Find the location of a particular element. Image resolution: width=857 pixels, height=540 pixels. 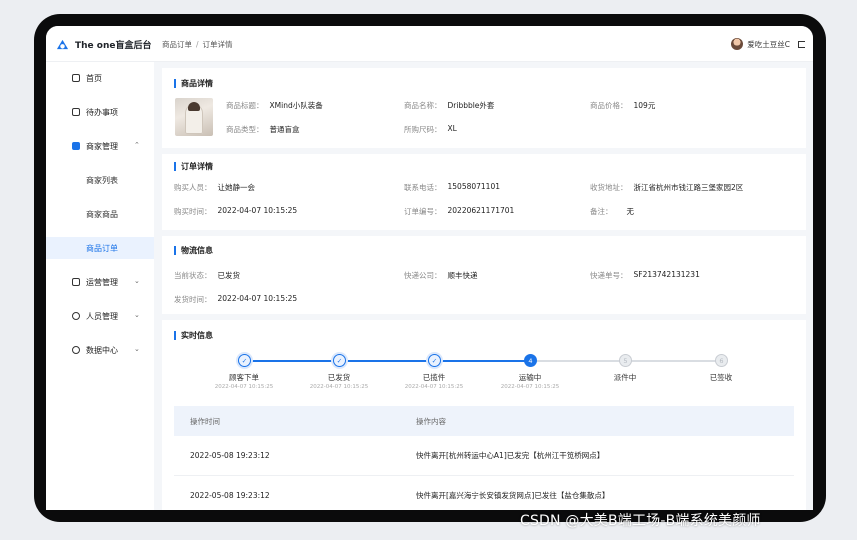

field-order-number: 订单编号： 20220621171701 is located at coordinates (459, 211).